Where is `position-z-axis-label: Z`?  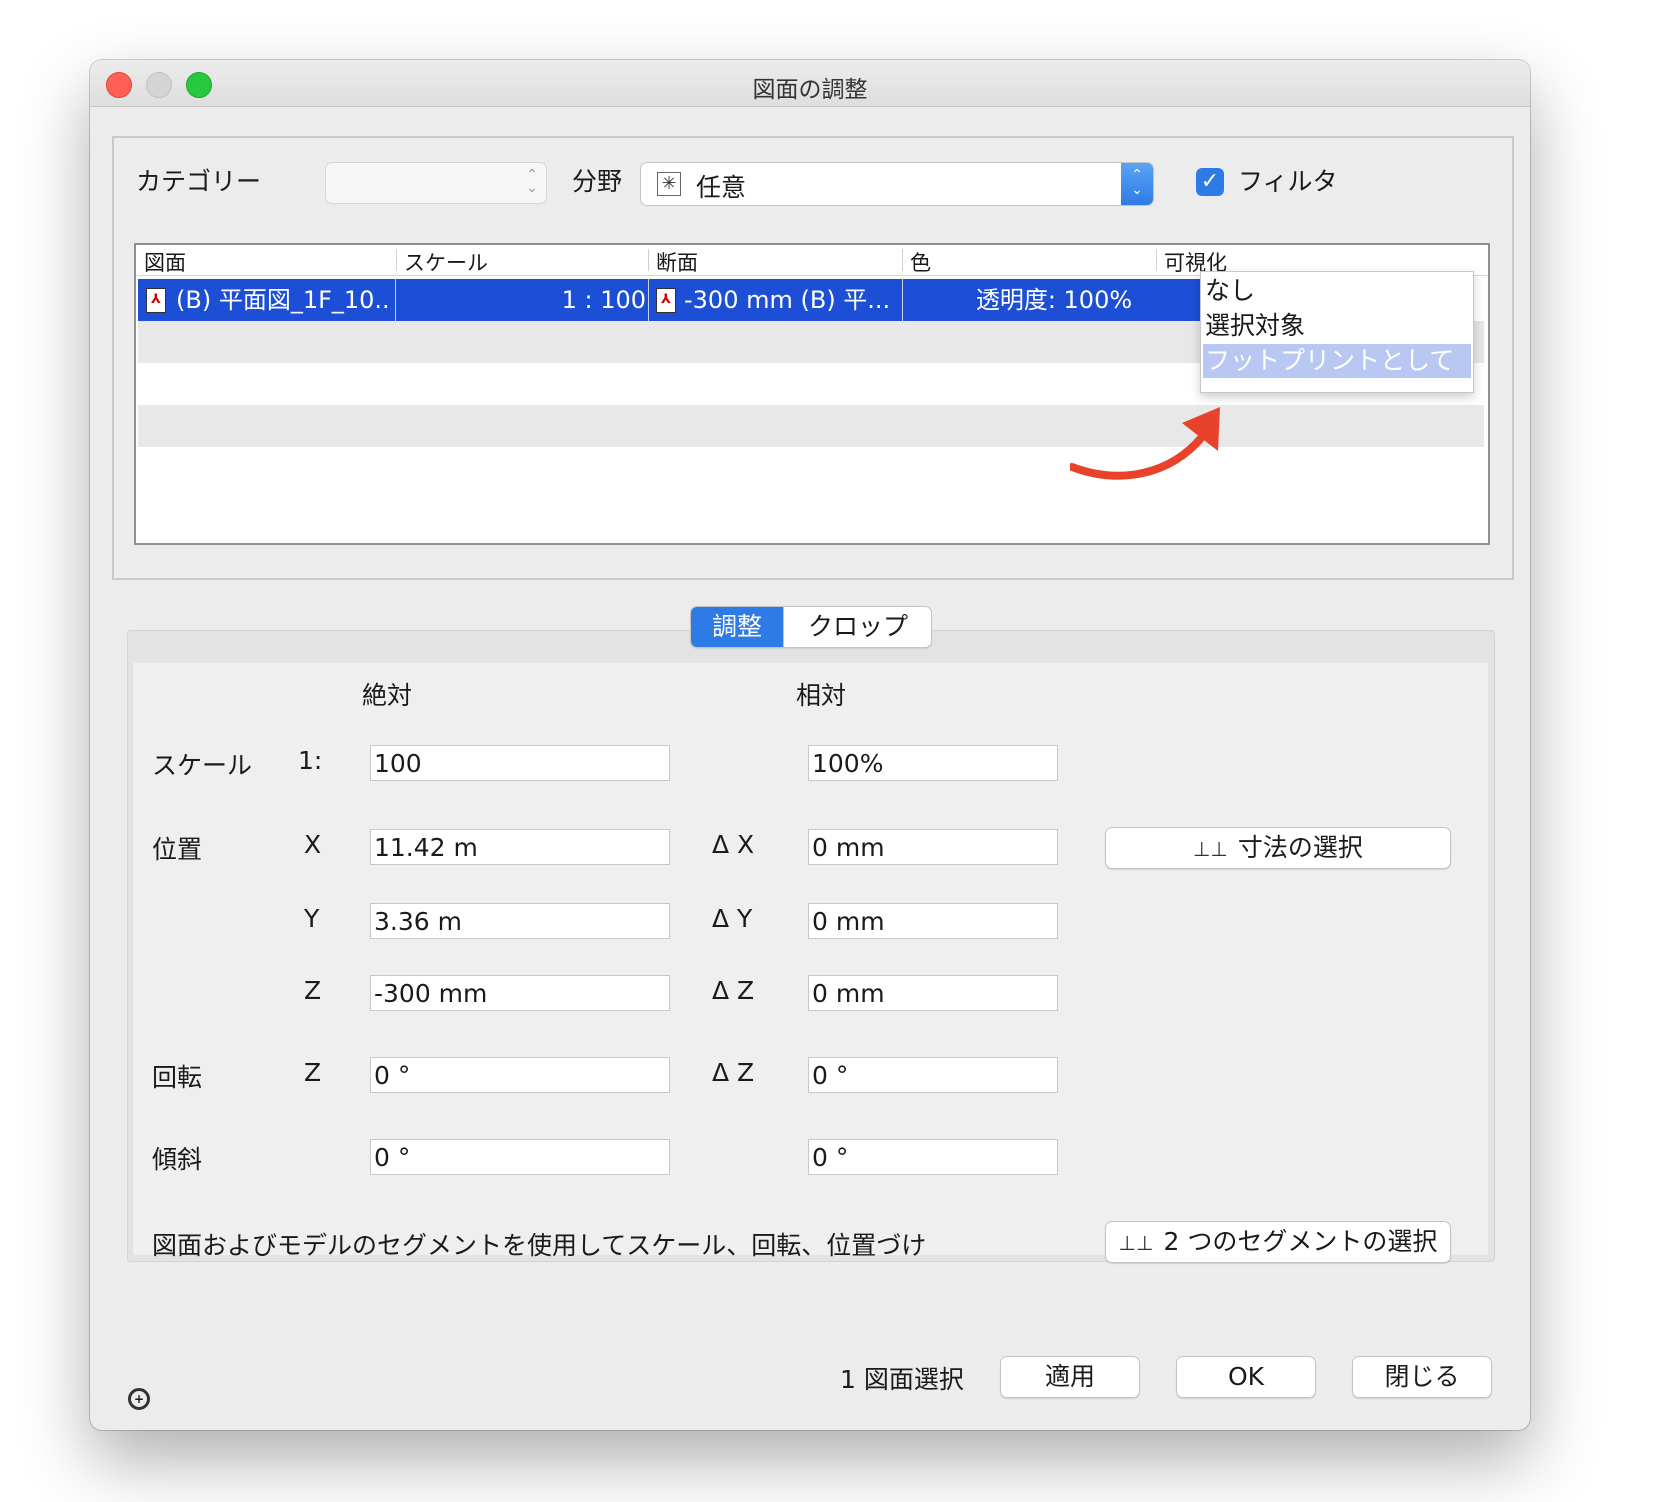 position-z-axis-label: Z is located at coordinates (313, 990).